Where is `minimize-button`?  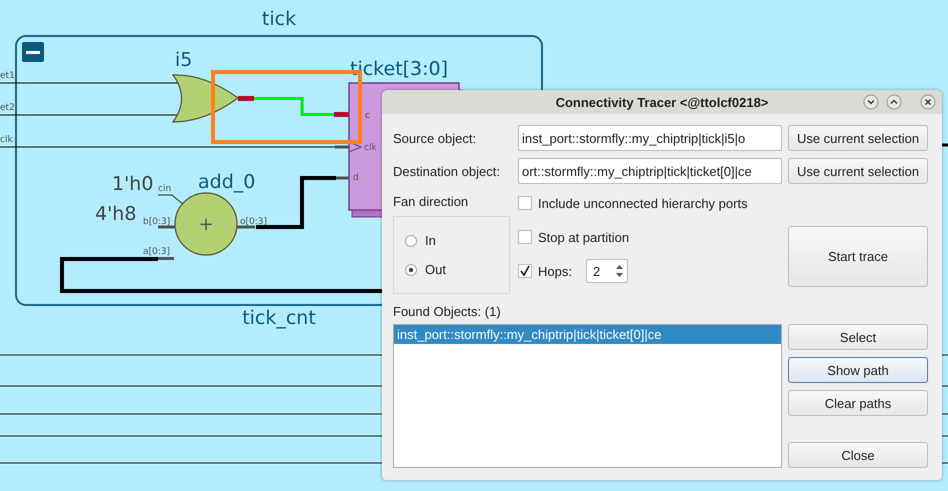
minimize-button is located at coordinates (871, 102).